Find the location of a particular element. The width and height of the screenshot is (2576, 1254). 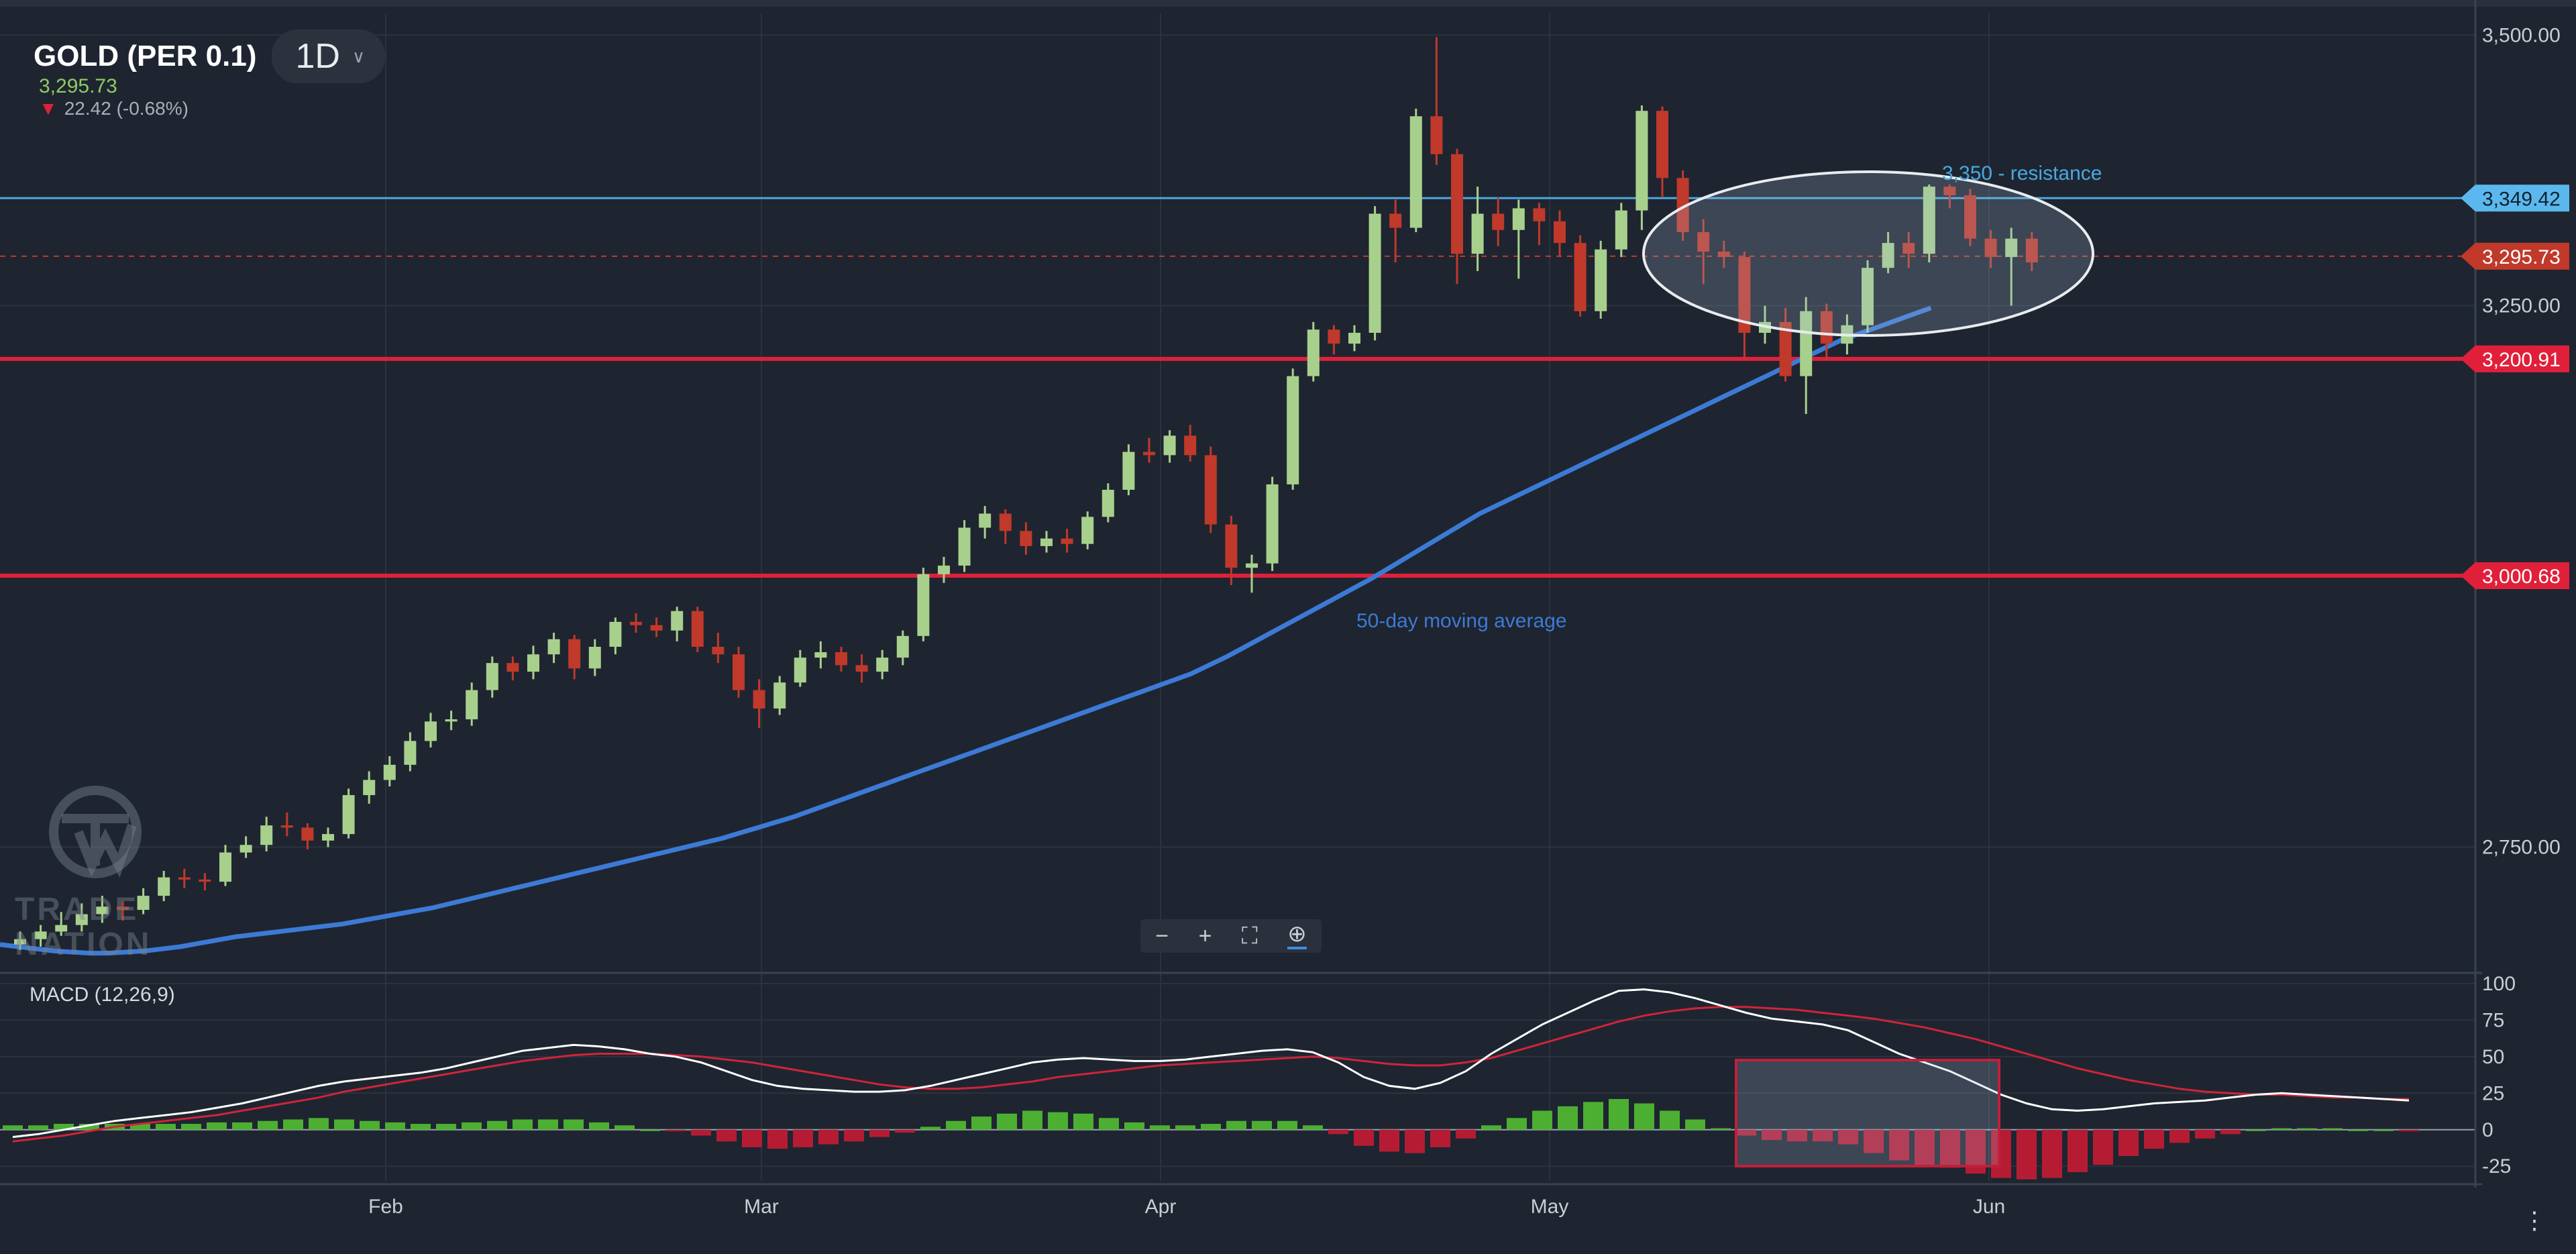

price-tag-label: 3,000.68 is located at coordinates (2521, 577).